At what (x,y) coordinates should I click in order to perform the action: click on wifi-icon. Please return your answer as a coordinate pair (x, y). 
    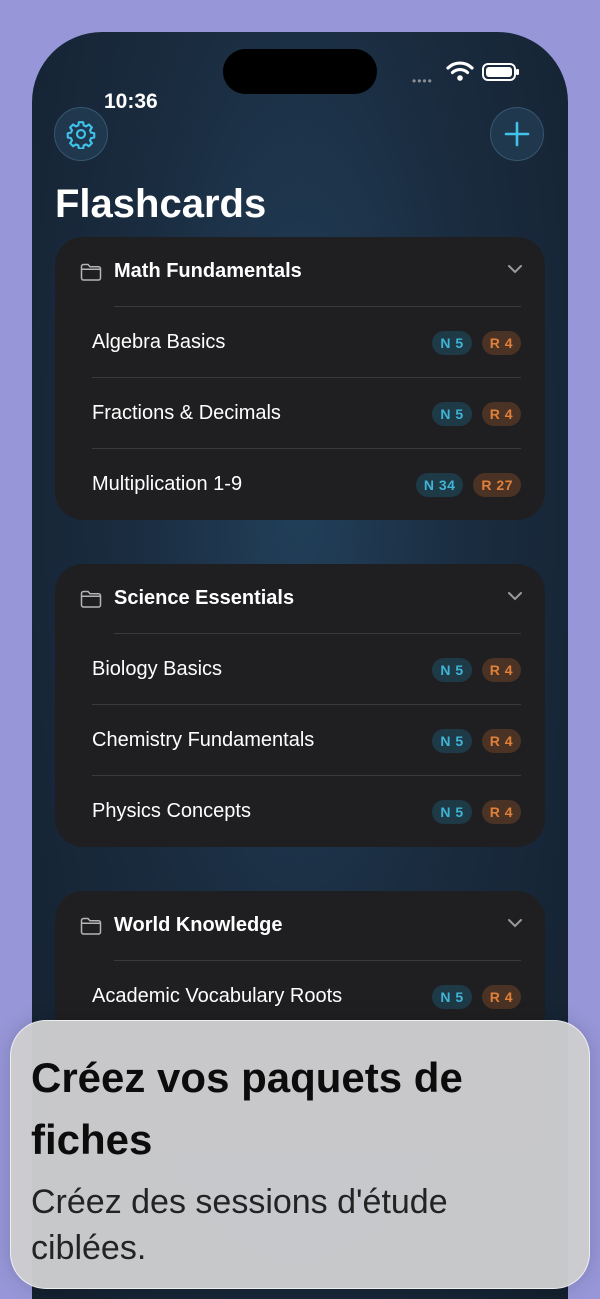
    Looking at the image, I should click on (460, 71).